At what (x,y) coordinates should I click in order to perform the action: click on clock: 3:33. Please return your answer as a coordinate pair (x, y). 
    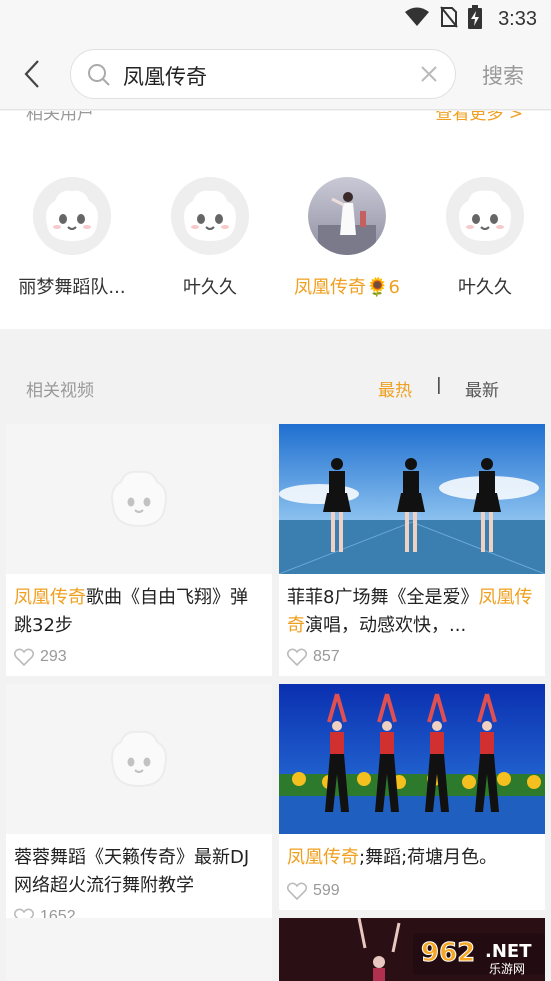
    Looking at the image, I should click on (517, 18).